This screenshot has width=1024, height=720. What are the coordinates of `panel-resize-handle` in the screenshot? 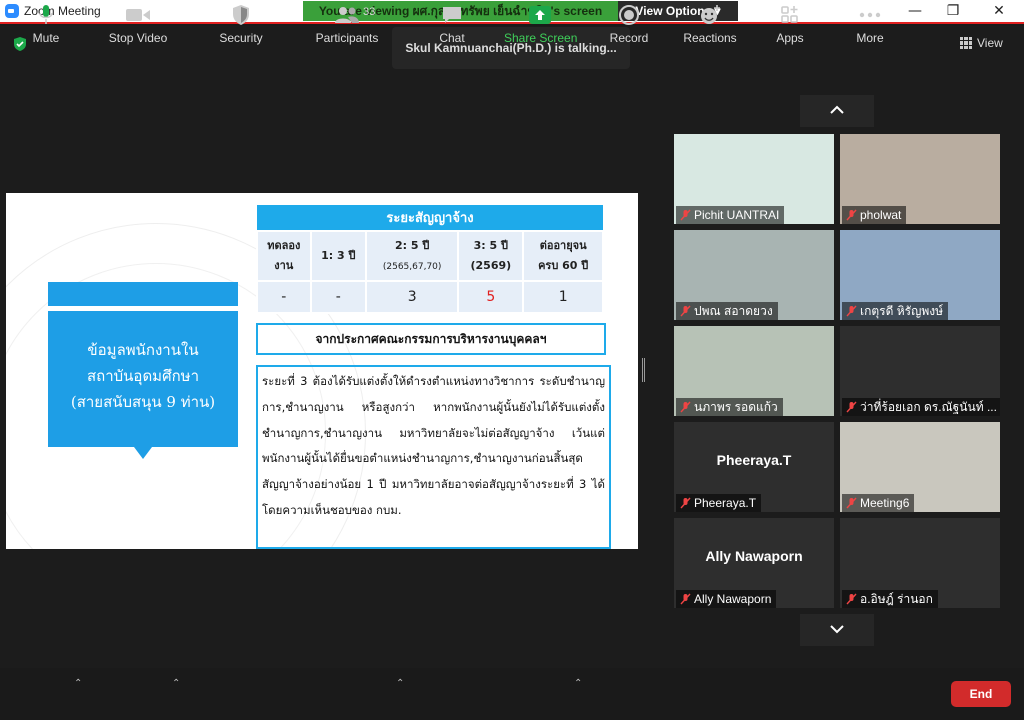 It's located at (643, 370).